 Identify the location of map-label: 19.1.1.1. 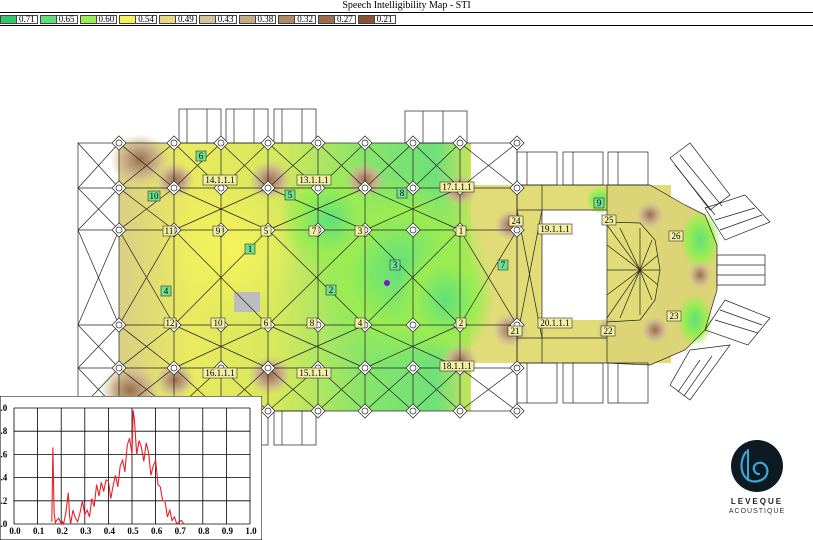
(555, 229).